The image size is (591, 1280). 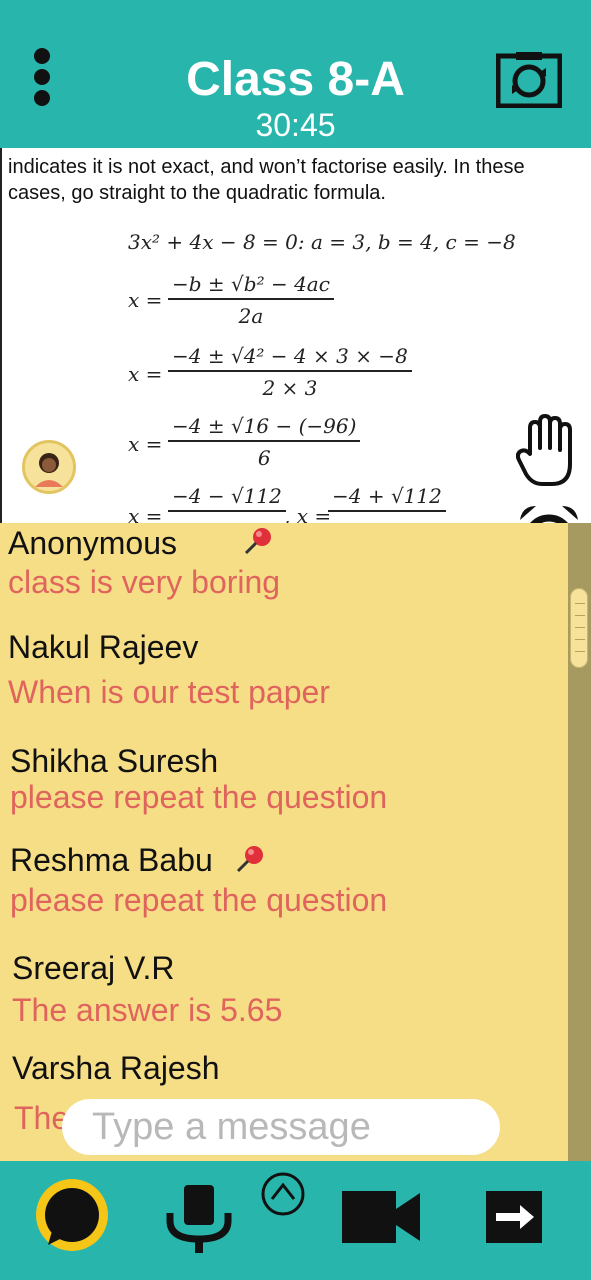 I want to click on alarm-clock-icon, so click(x=549, y=513).